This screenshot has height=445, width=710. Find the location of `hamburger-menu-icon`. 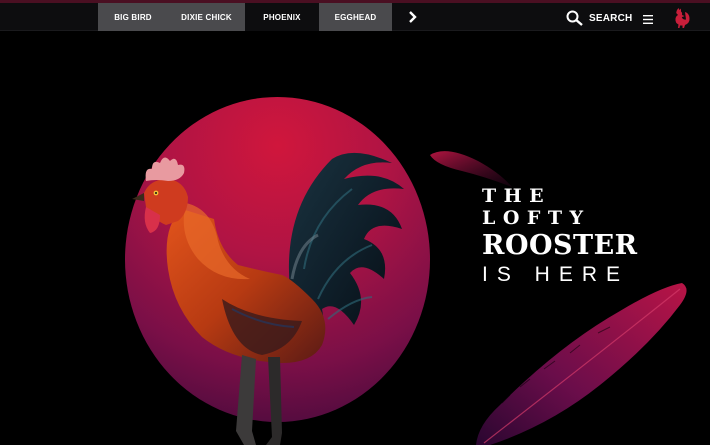

hamburger-menu-icon is located at coordinates (648, 19).